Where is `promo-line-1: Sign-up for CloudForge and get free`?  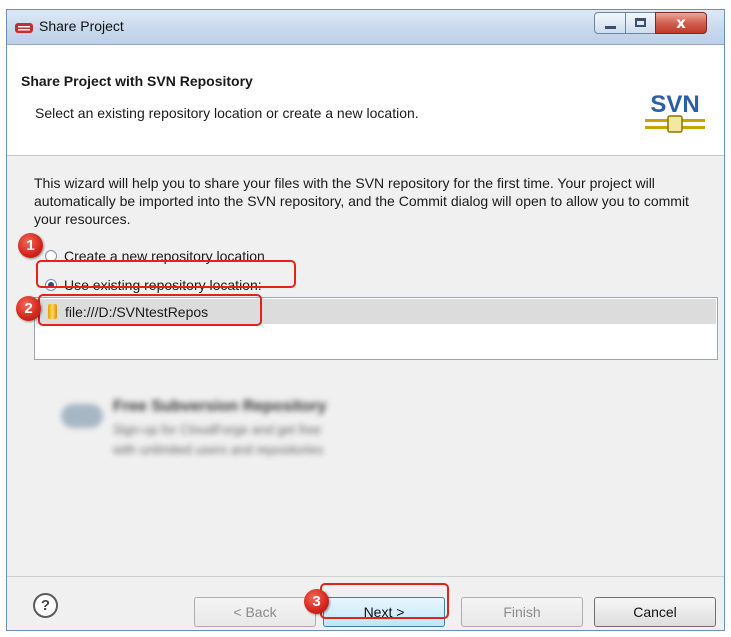
promo-line-1: Sign-up for CloudForge and get free is located at coordinates (217, 429).